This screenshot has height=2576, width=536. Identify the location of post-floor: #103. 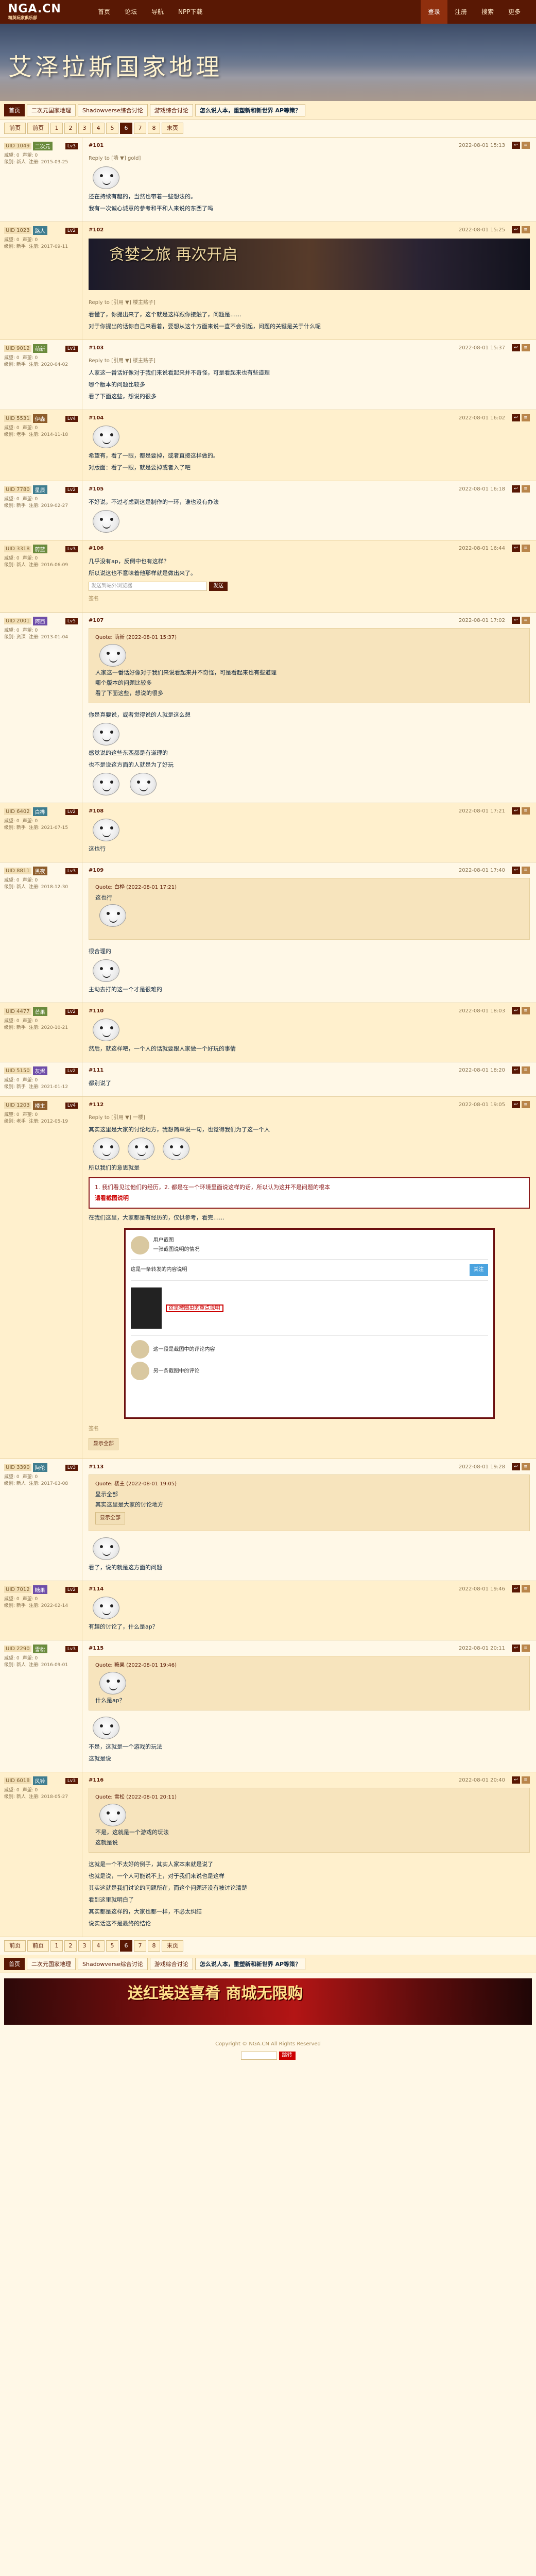
(96, 348).